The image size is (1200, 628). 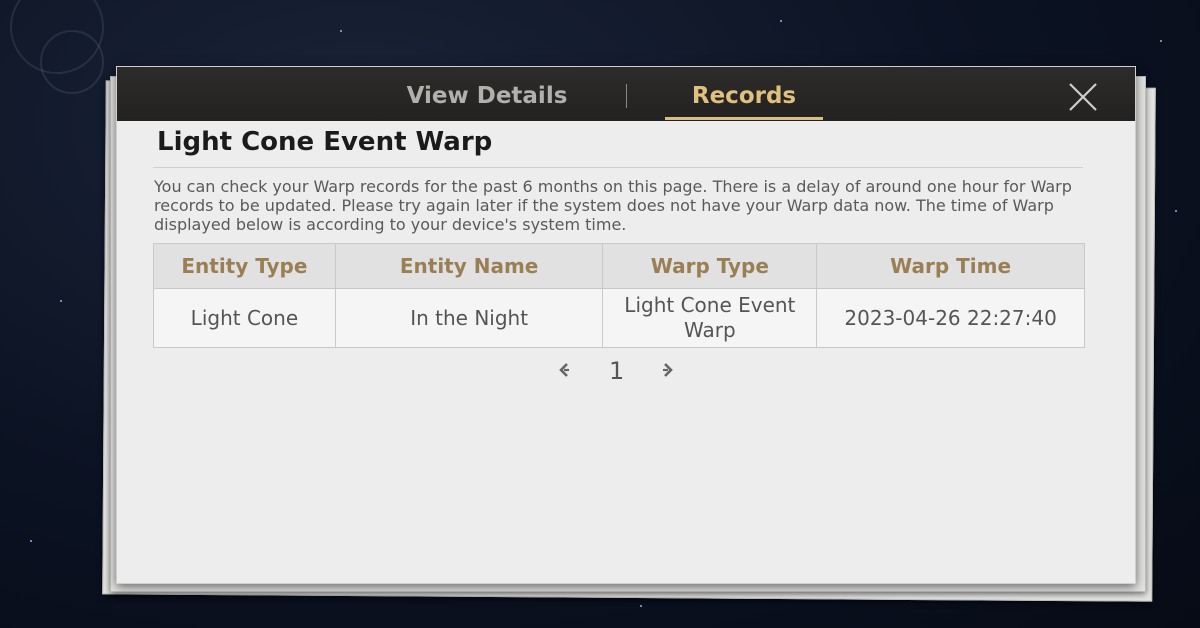 I want to click on cell-warp-type: Light Cone Event Warp, so click(x=710, y=318).